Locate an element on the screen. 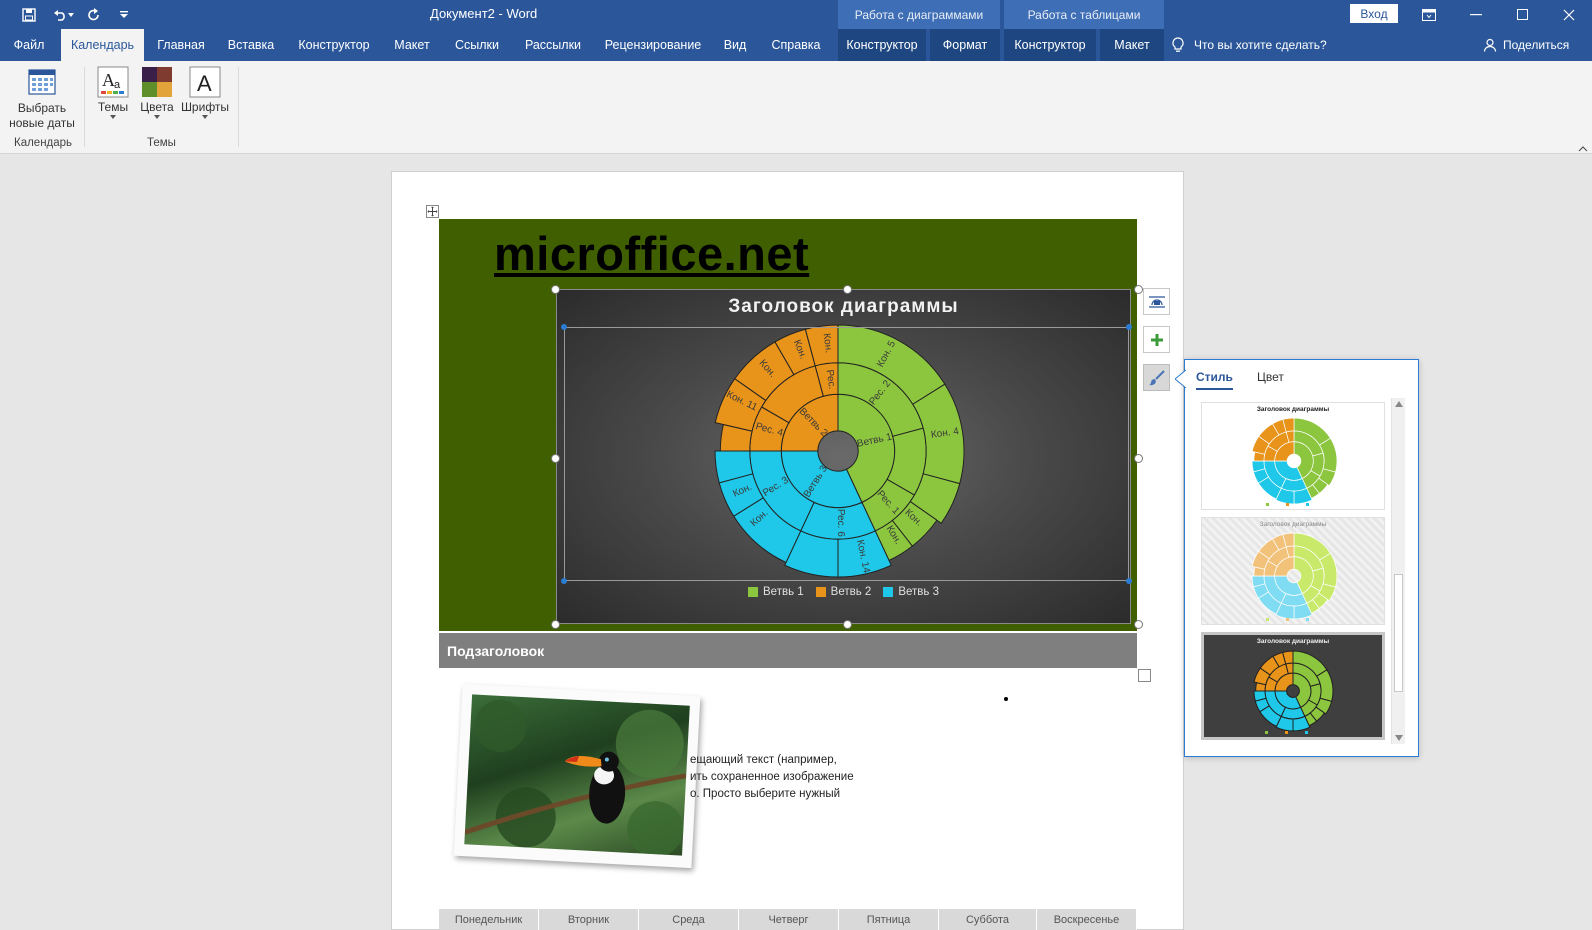 This screenshot has width=1592, height=930. site-title: microffice.net is located at coordinates (651, 253).